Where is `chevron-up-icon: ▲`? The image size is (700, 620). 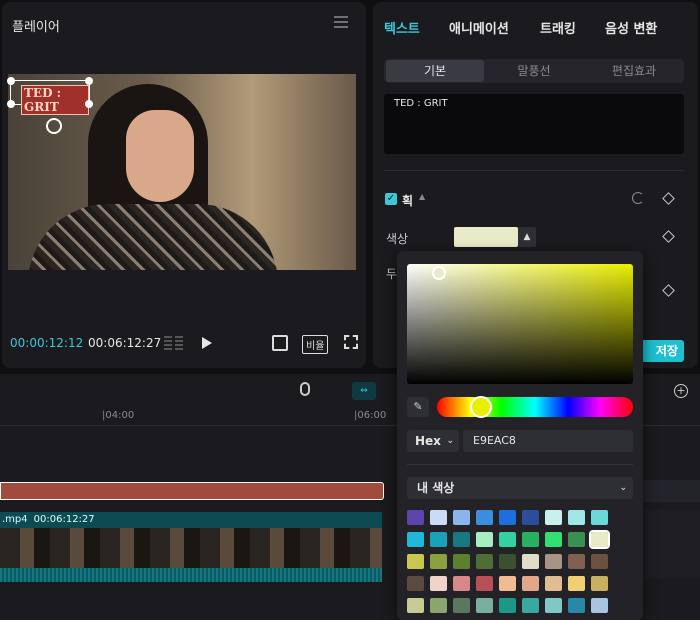 chevron-up-icon: ▲ is located at coordinates (527, 237).